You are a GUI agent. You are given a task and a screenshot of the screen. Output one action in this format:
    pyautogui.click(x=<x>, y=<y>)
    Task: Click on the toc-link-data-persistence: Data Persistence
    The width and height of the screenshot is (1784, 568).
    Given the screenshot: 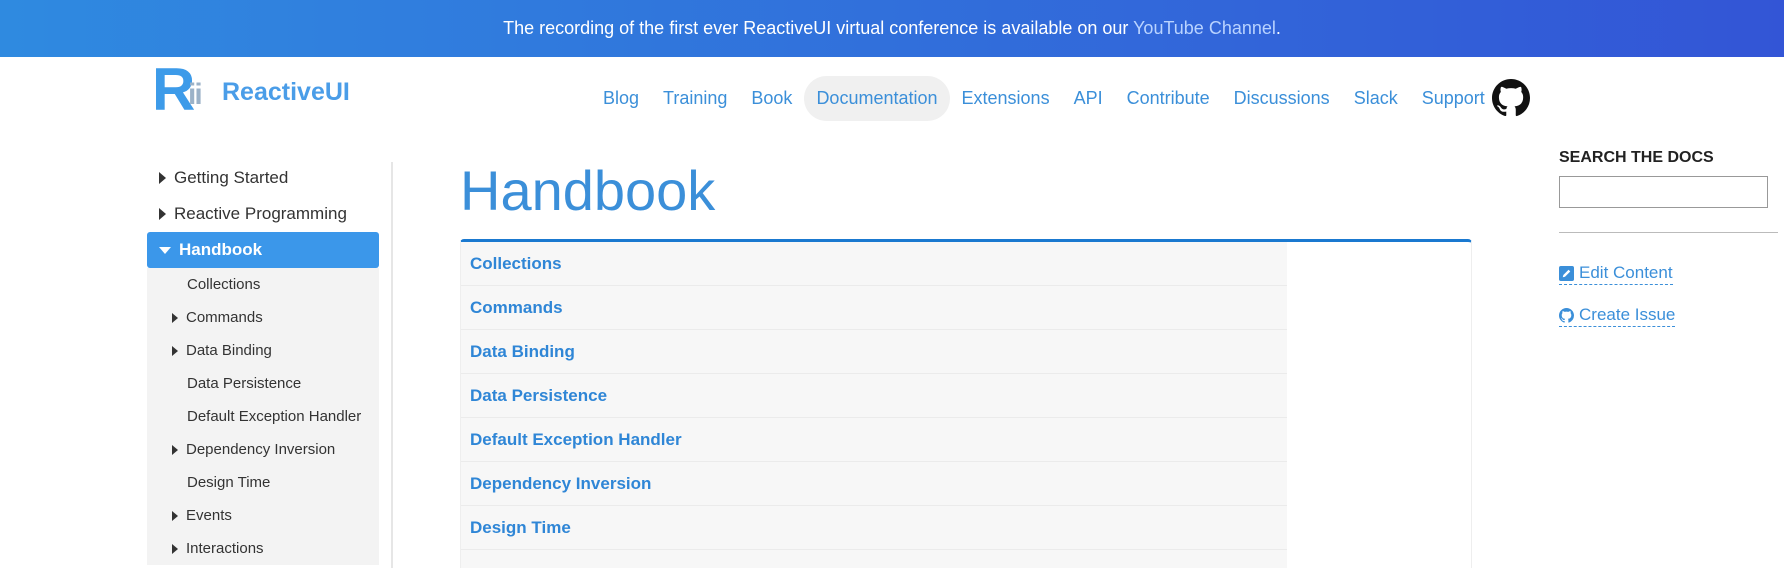 What is the action you would take?
    pyautogui.click(x=538, y=396)
    